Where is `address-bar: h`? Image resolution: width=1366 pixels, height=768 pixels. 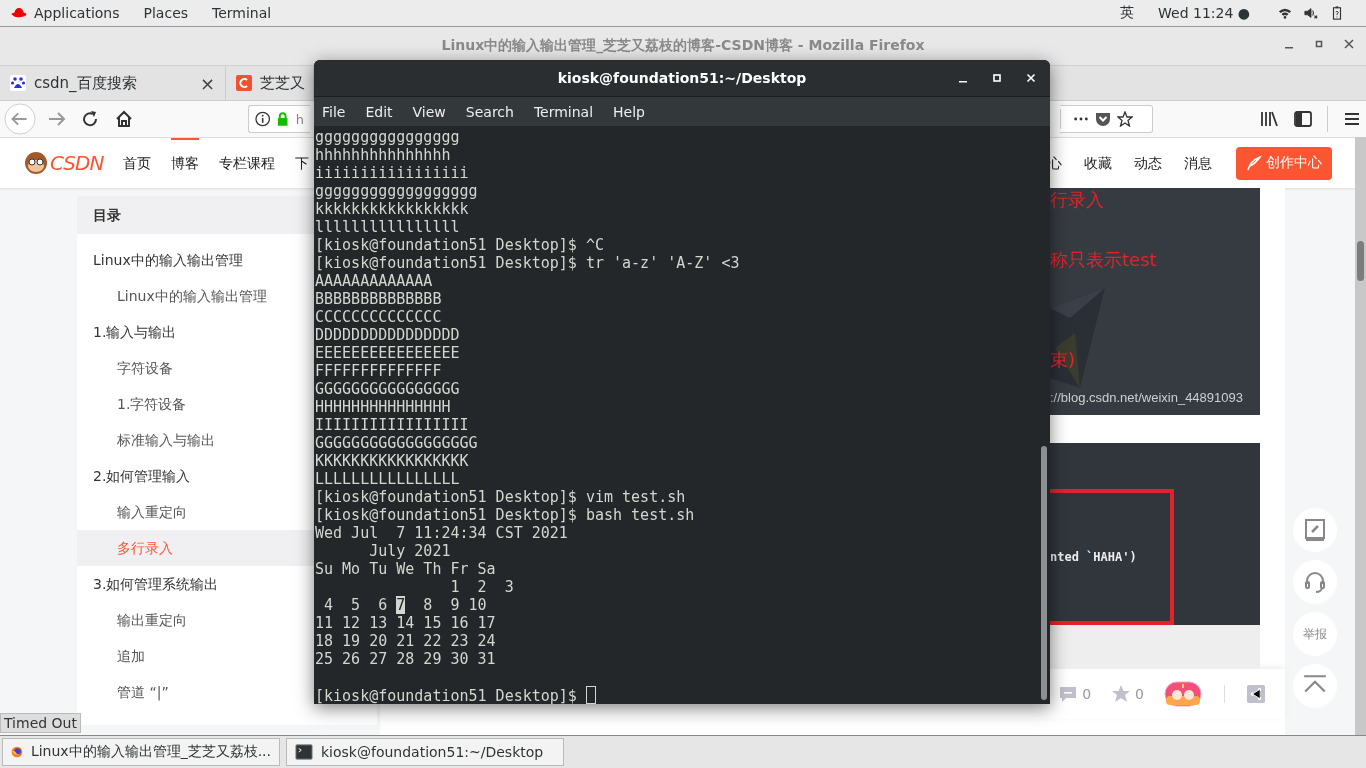
address-bar: h is located at coordinates (279, 119).